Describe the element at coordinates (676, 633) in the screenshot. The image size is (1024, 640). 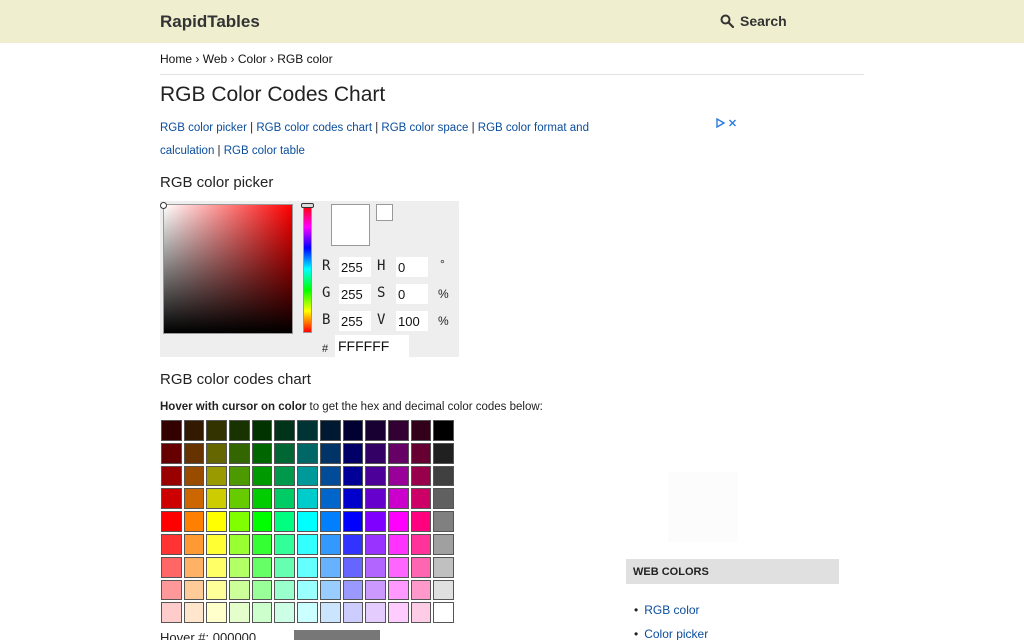
I see `sidebar-link-color-picker: Color picker` at that location.